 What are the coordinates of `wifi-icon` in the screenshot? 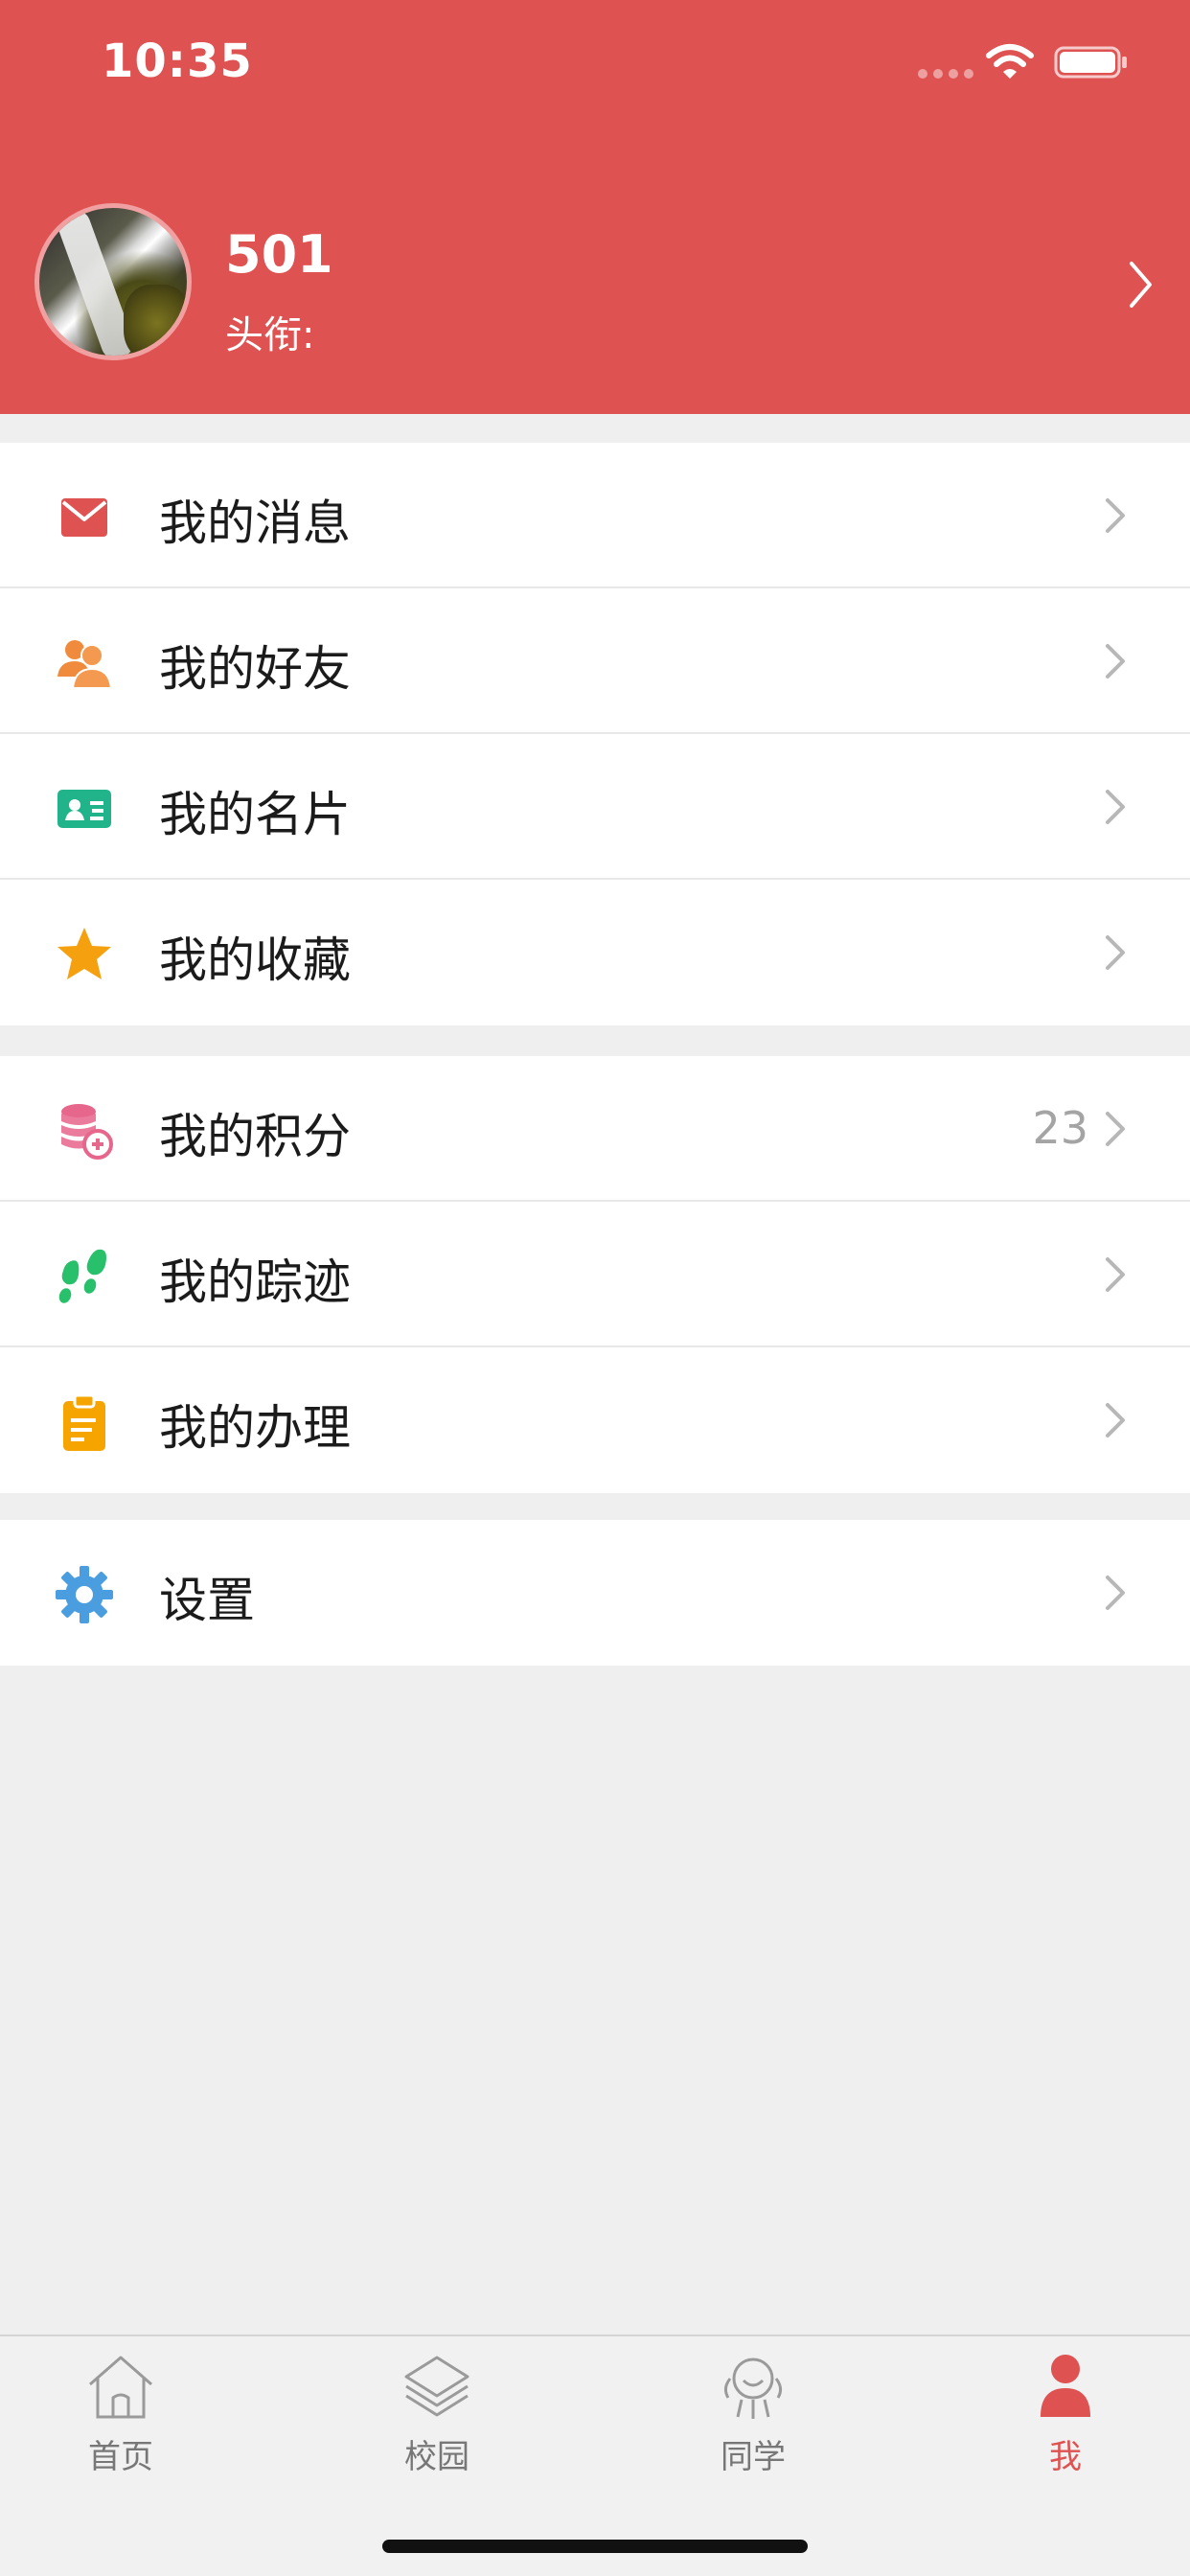 It's located at (1010, 62).